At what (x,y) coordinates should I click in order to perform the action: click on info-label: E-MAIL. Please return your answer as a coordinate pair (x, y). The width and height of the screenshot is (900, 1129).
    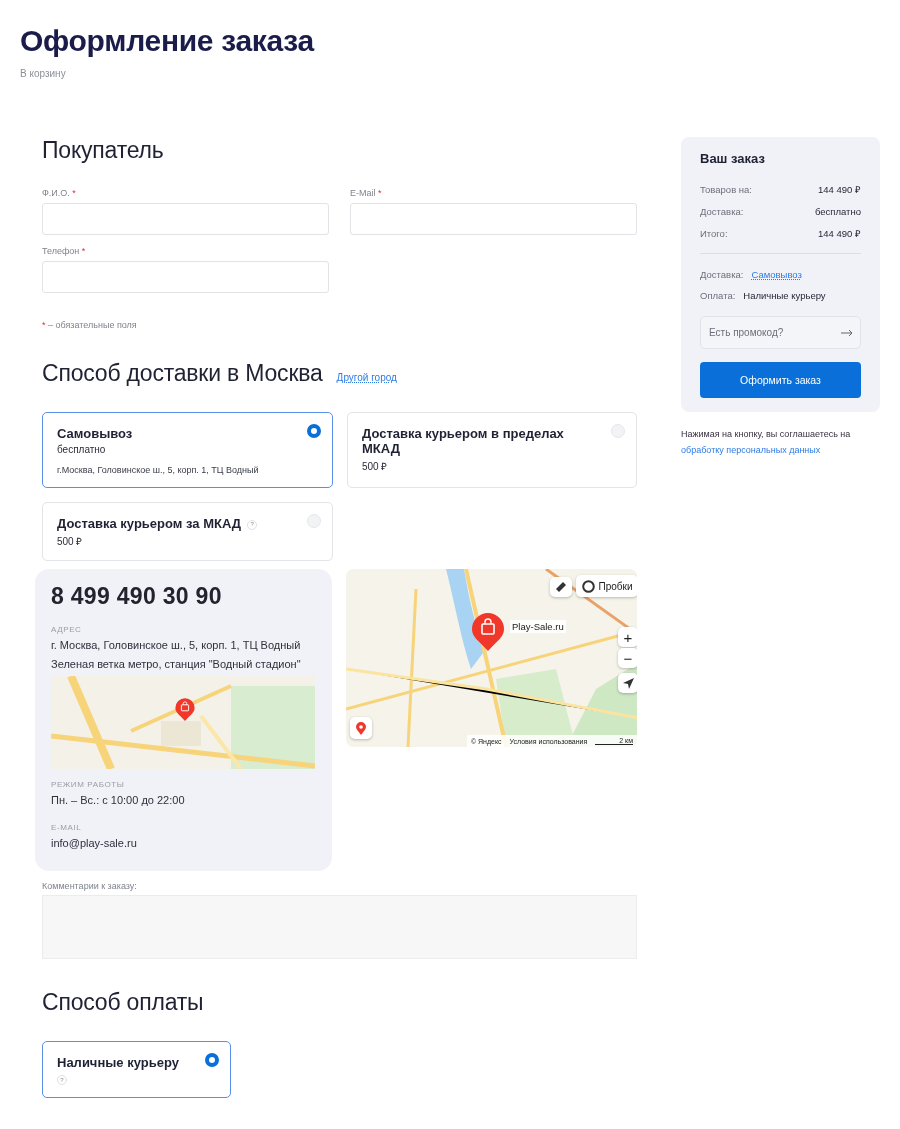
    Looking at the image, I should click on (67, 827).